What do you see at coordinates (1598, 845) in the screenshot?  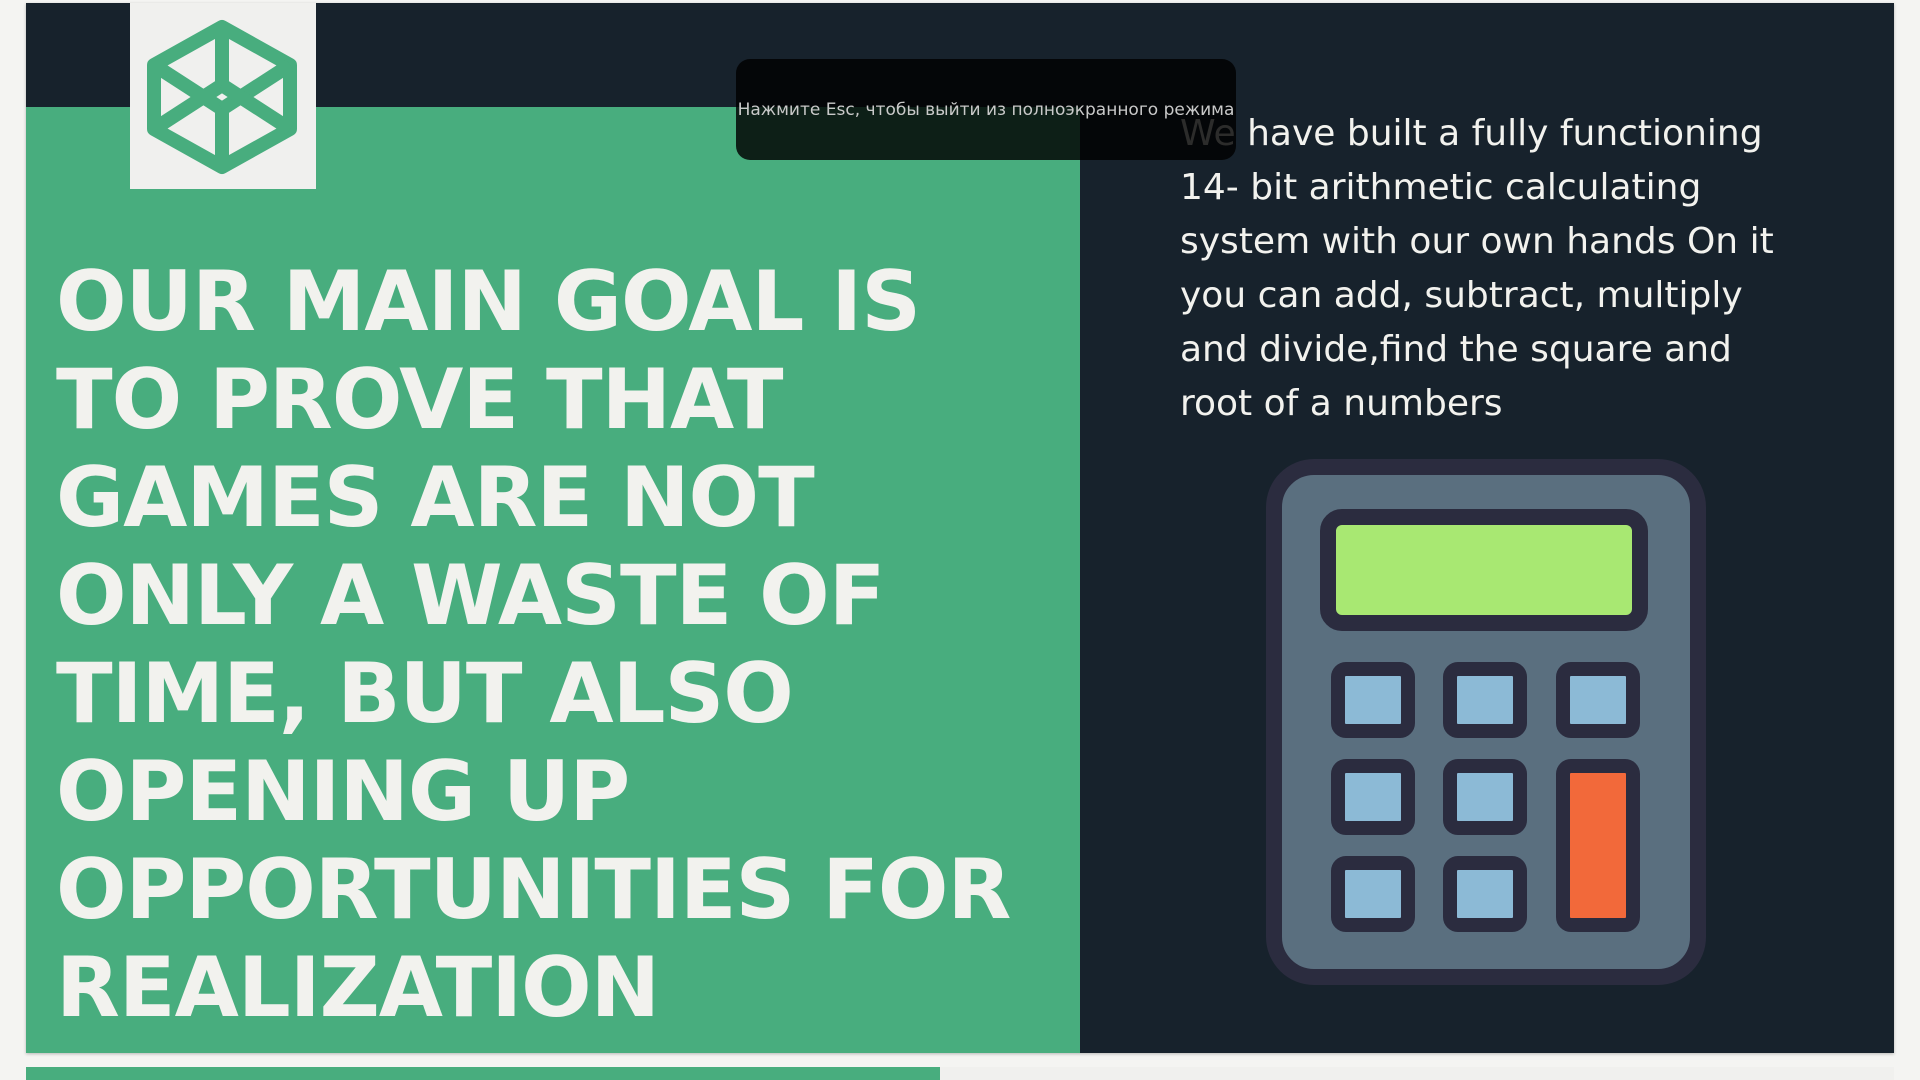 I see `calculator-equals-key` at bounding box center [1598, 845].